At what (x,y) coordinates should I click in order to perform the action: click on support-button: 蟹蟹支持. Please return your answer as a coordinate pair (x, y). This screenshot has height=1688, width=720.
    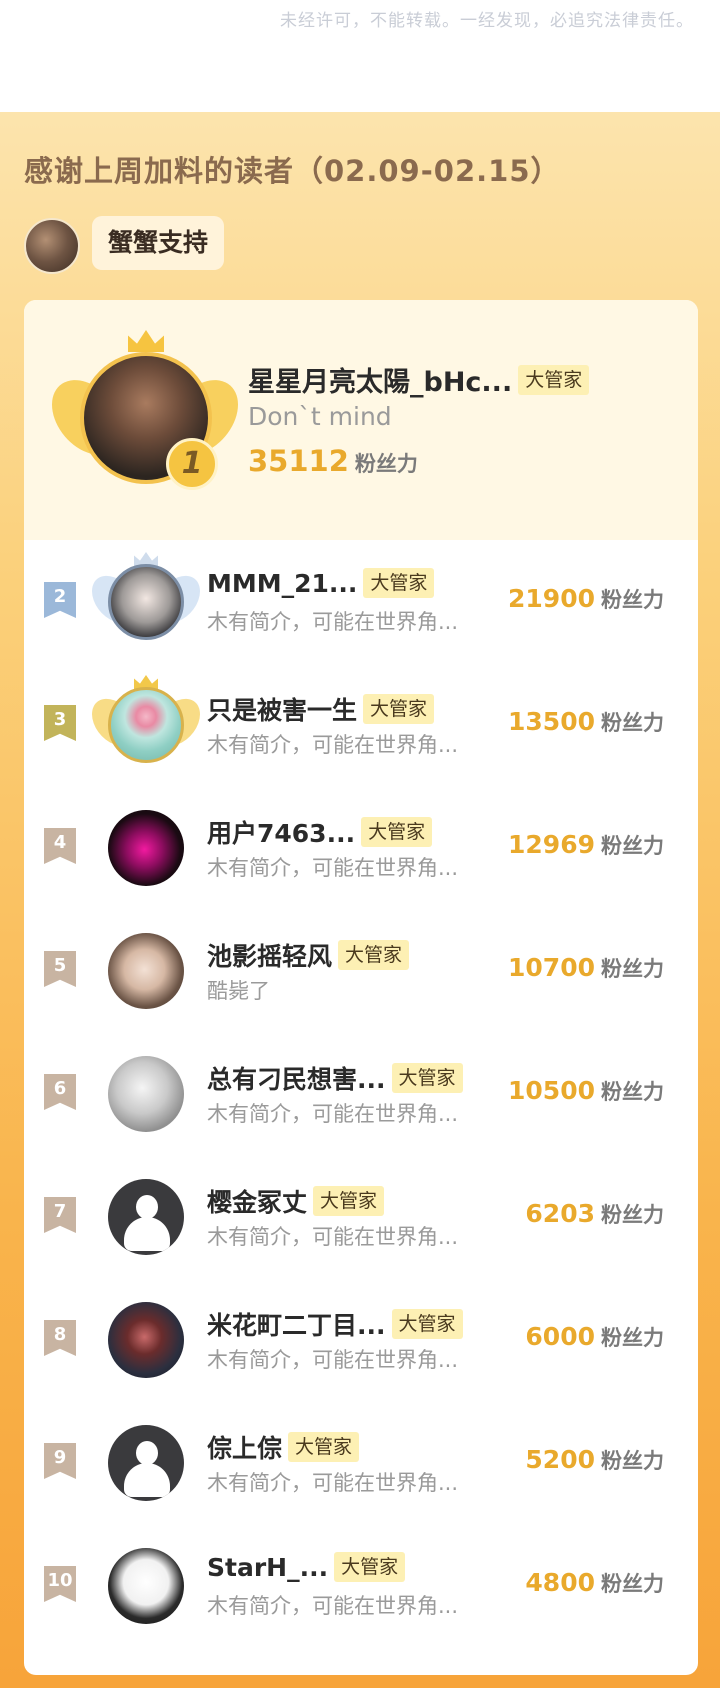
    Looking at the image, I should click on (158, 243).